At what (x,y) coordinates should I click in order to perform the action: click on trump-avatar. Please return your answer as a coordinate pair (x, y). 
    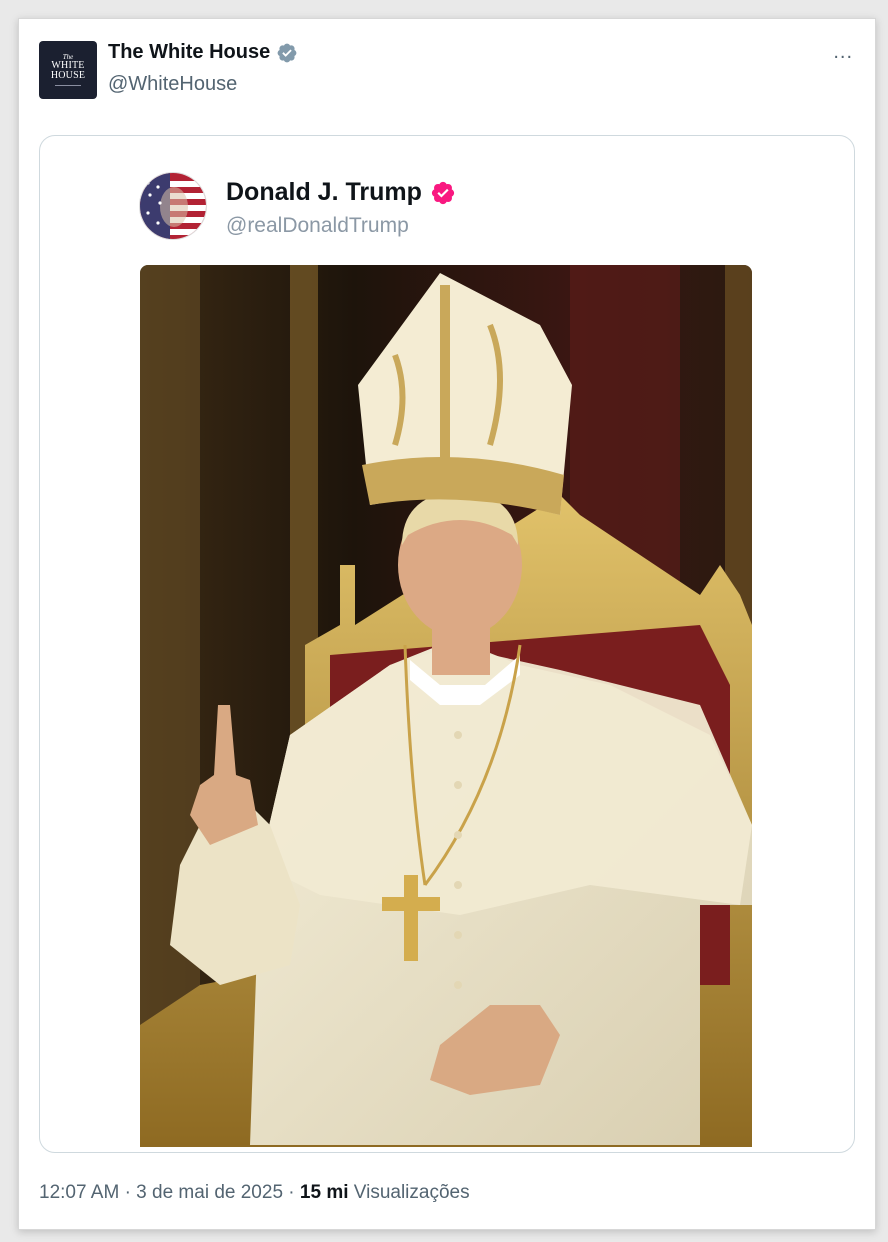
    Looking at the image, I should click on (173, 206).